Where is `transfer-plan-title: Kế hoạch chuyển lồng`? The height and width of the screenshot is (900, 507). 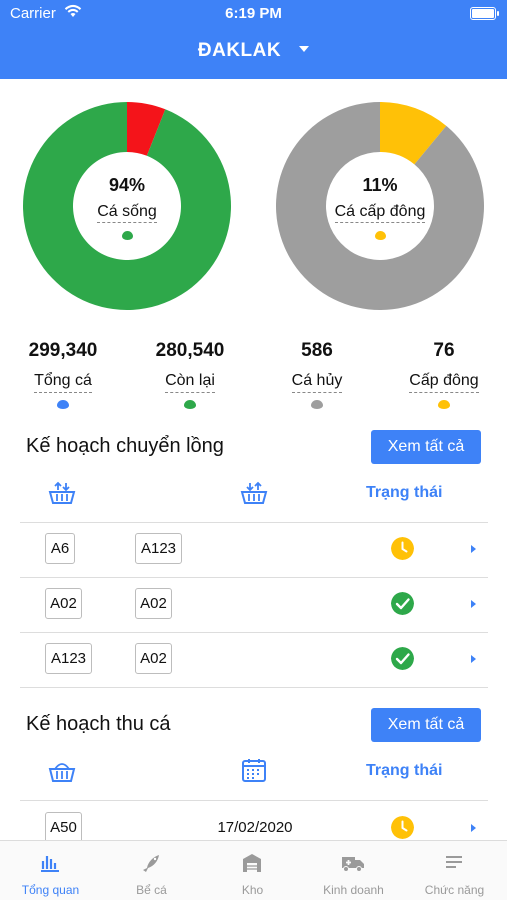 transfer-plan-title: Kế hoạch chuyển lồng is located at coordinates (125, 446).